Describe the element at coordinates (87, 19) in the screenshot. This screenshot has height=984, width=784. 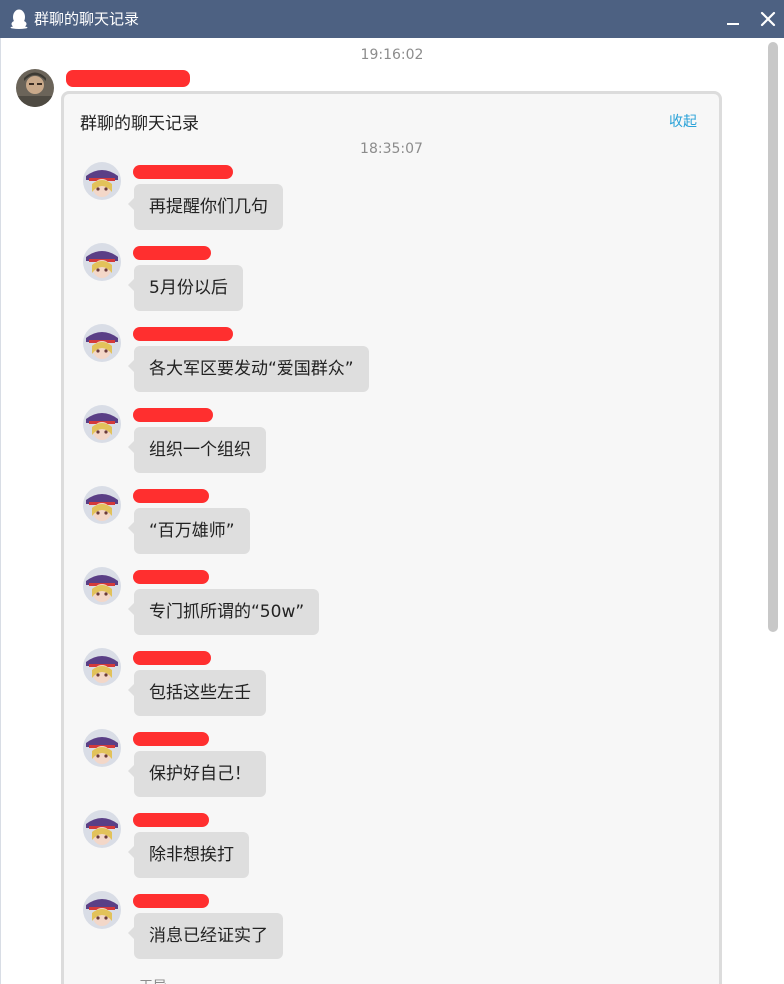
I see `window-title: 群聊的聊天记录` at that location.